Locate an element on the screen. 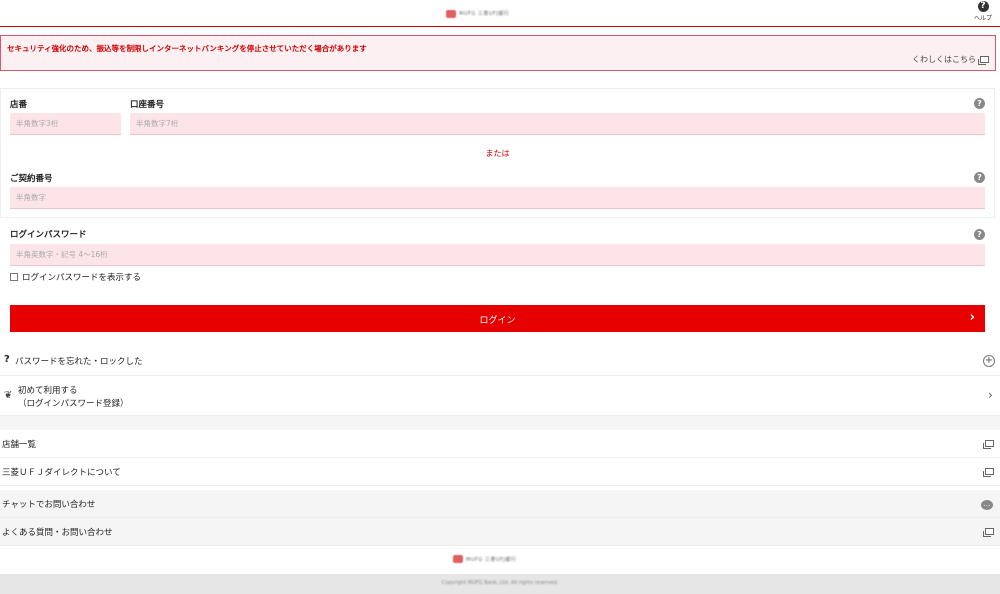 The height and width of the screenshot is (594, 1000). login-button: ログイン › is located at coordinates (497, 318).